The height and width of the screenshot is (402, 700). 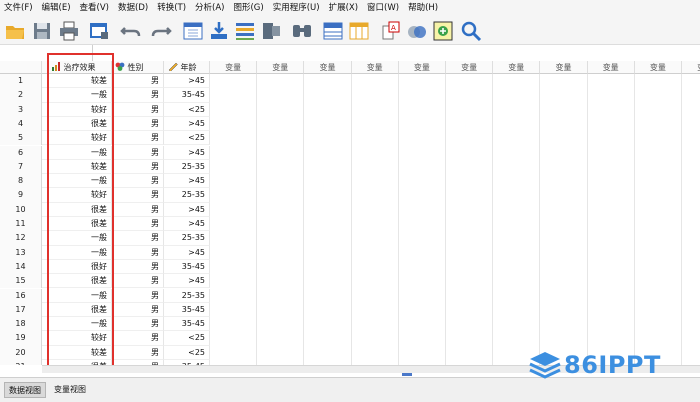 I want to click on go-to-variable-icon, so click(x=219, y=31).